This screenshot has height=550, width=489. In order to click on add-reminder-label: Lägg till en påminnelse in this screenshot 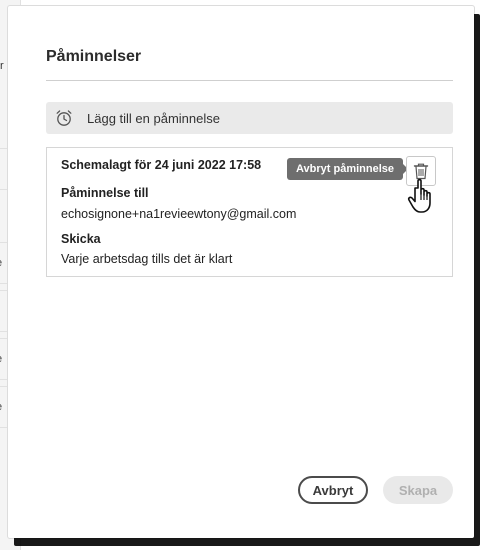, I will do `click(153, 118)`.